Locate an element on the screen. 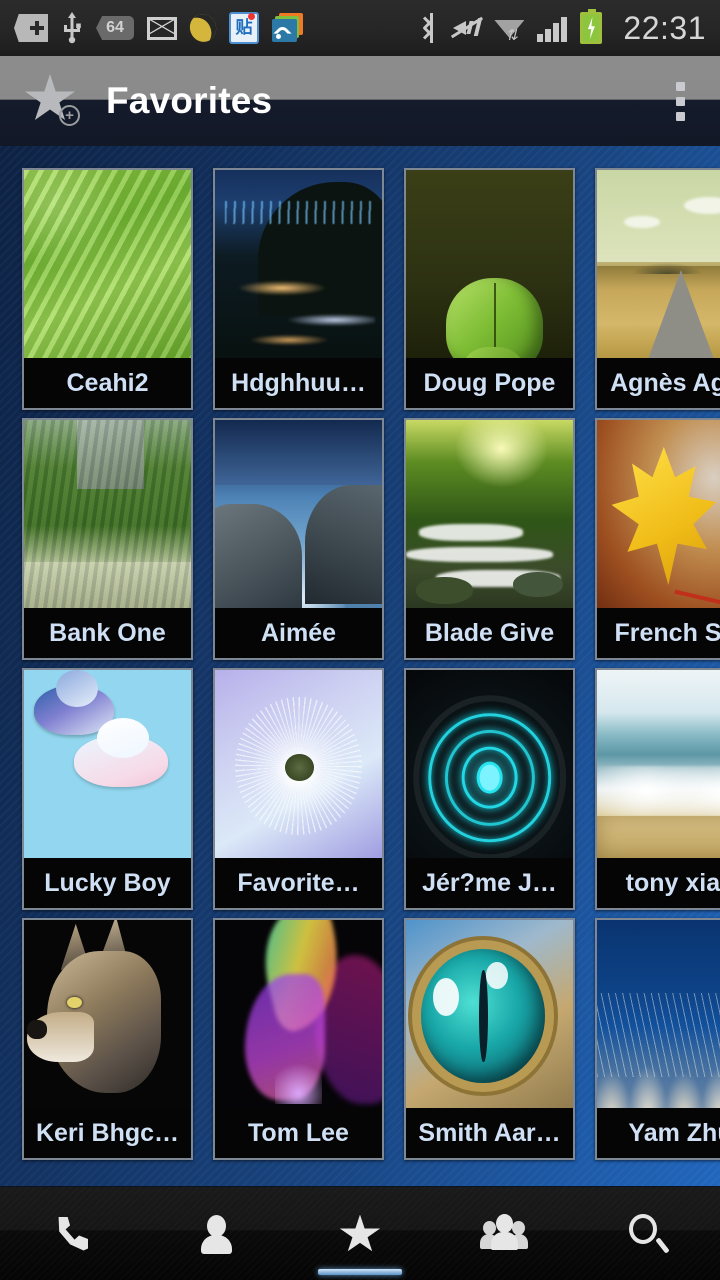 This screenshot has width=720, height=1280. tab-groups is located at coordinates (504, 1233).